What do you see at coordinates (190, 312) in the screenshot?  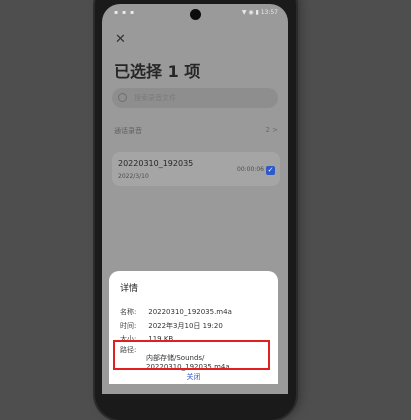 I see `name-value: 20220310_192035.m4a` at bounding box center [190, 312].